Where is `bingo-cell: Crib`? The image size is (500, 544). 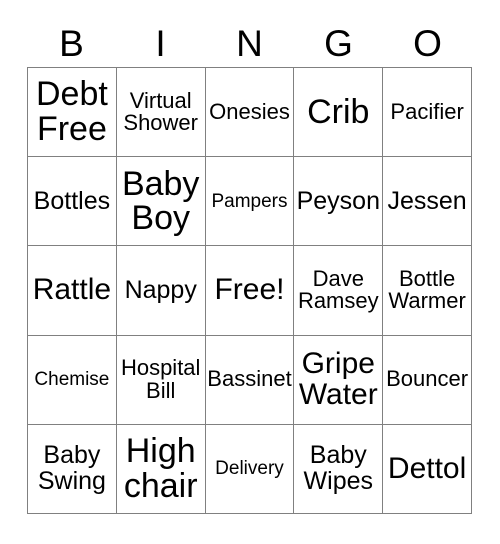
bingo-cell: Crib is located at coordinates (339, 113).